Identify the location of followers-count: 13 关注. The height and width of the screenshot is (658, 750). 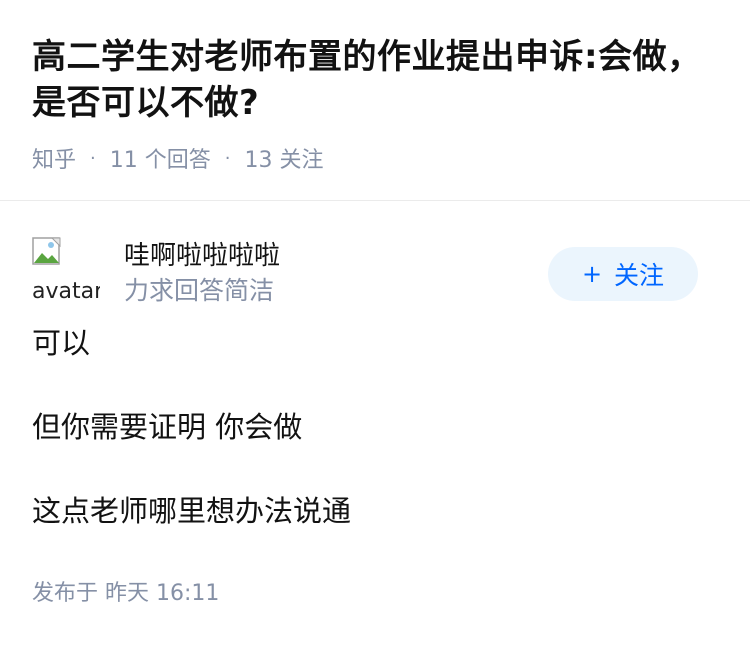
(283, 158).